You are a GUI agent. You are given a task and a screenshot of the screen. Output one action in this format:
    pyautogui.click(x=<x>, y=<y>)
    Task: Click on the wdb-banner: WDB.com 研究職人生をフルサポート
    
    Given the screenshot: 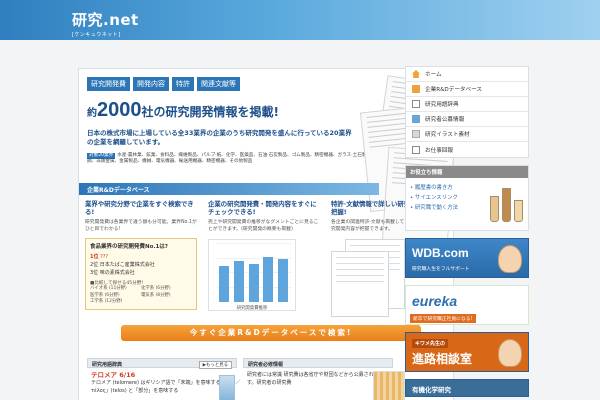 What is the action you would take?
    pyautogui.click(x=467, y=258)
    